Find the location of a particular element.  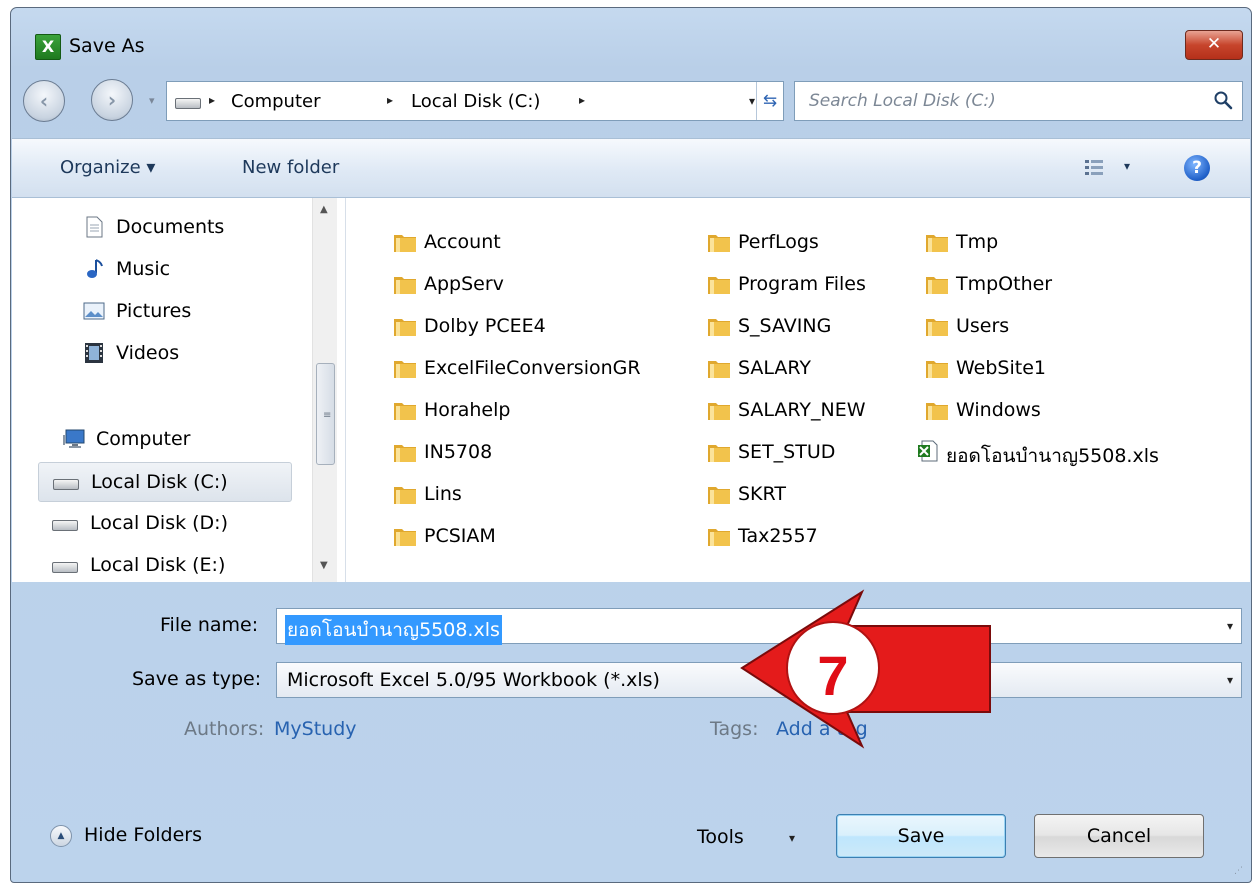

tools-button: Tools is located at coordinates (720, 837).